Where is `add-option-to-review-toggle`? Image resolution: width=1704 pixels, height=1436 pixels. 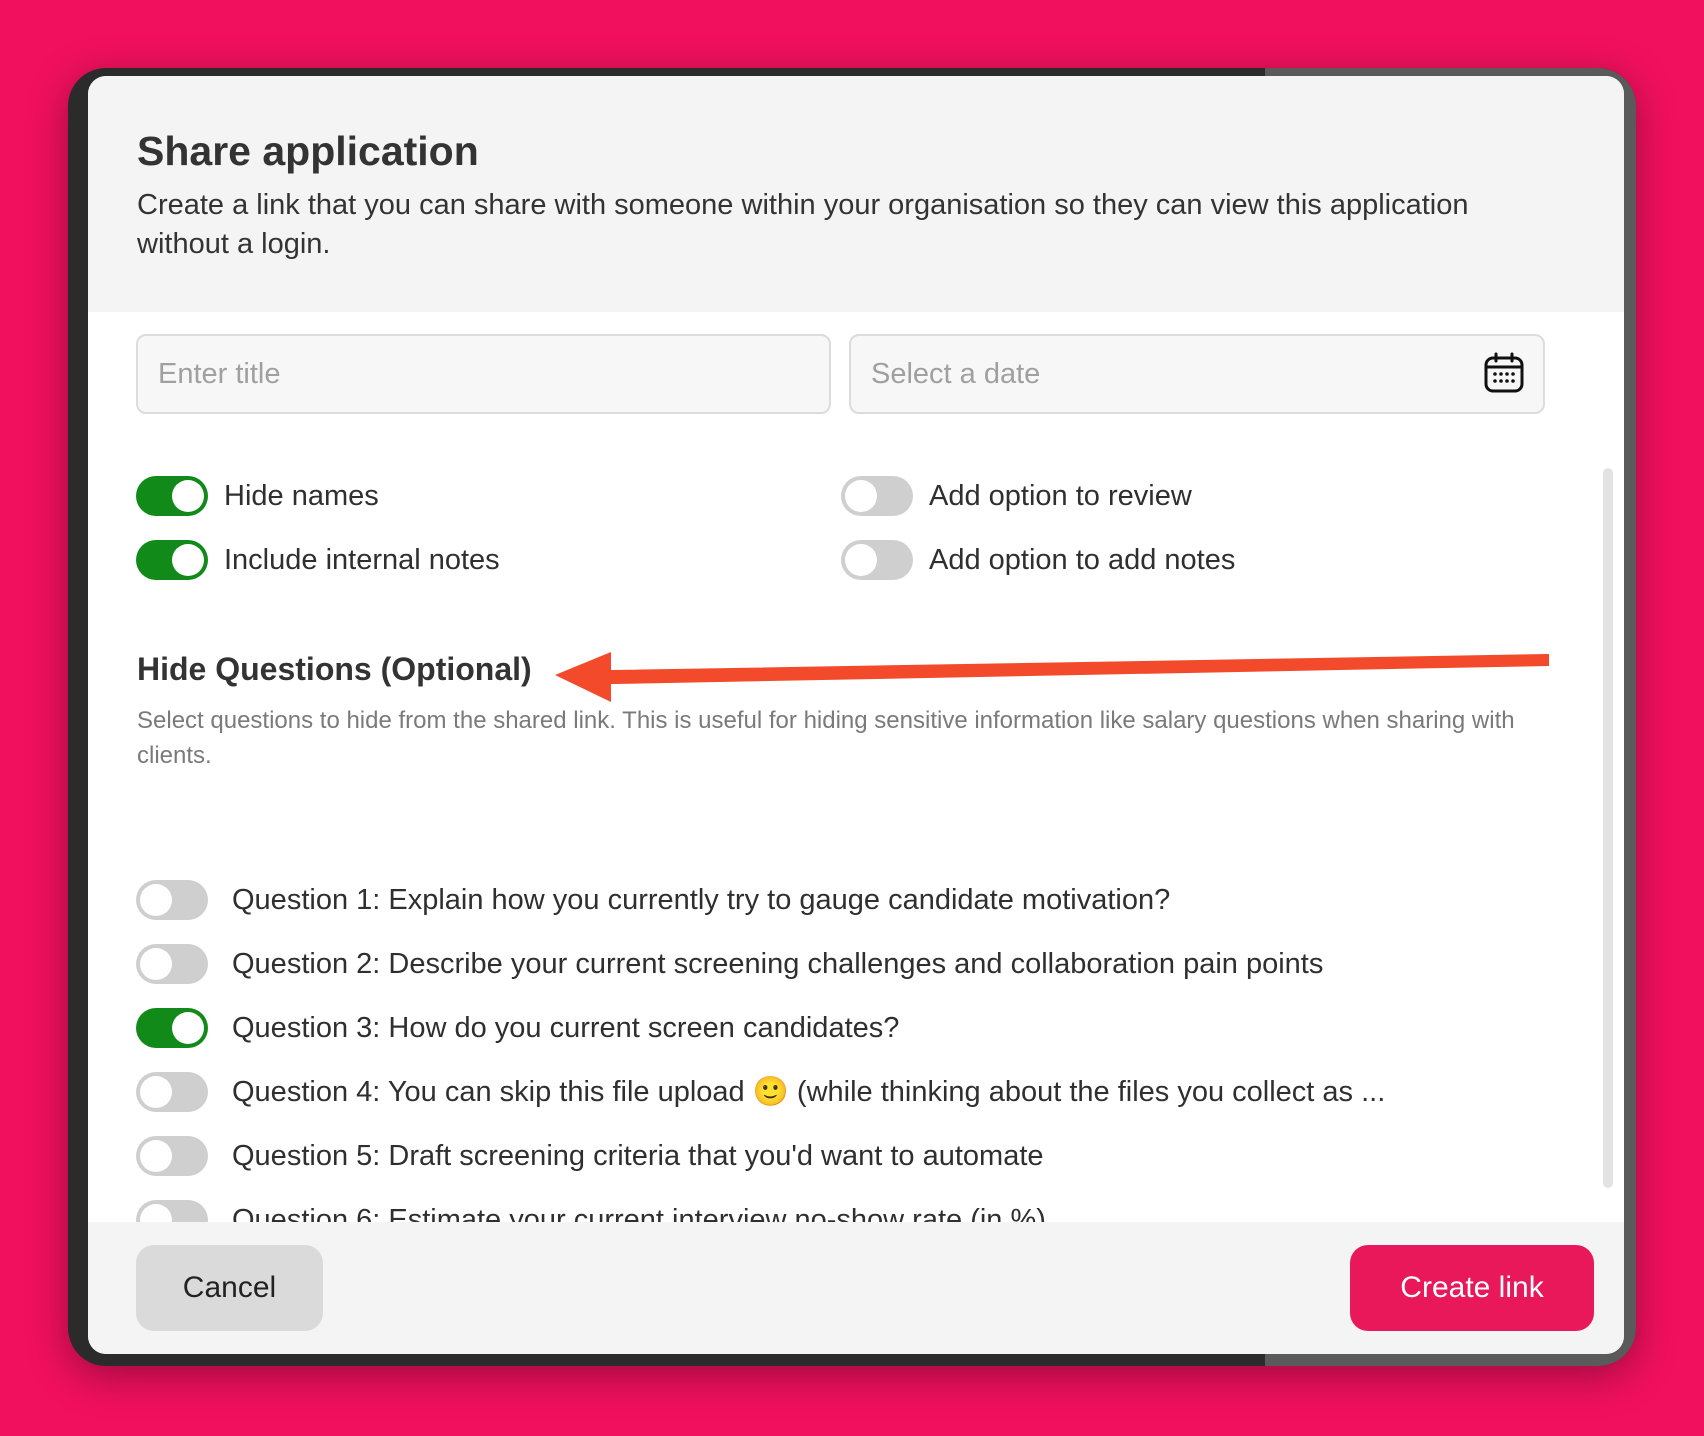
add-option-to-review-toggle is located at coordinates (877, 496).